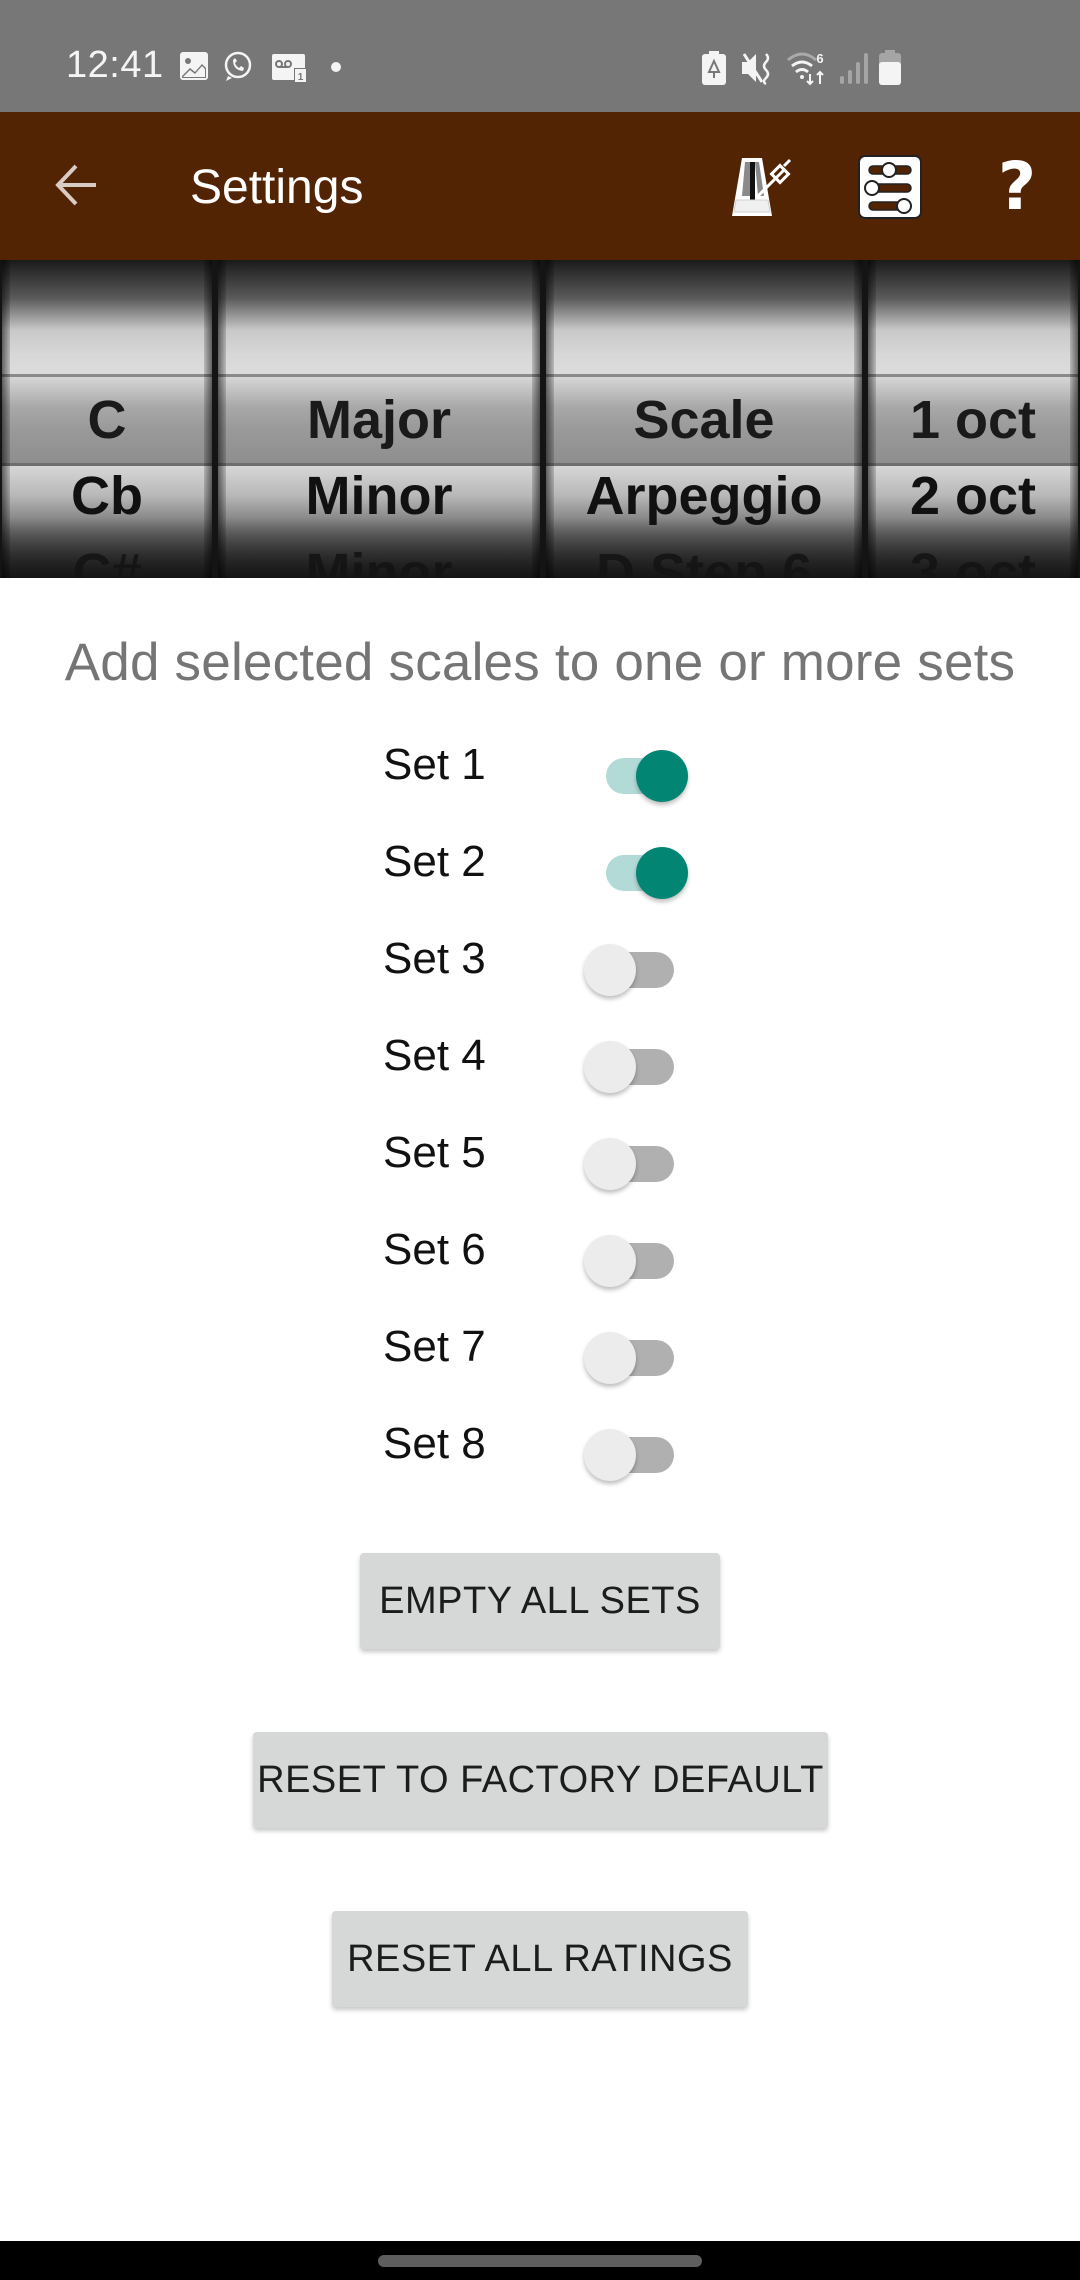  I want to click on picker-item-selected: Scale, so click(704, 420).